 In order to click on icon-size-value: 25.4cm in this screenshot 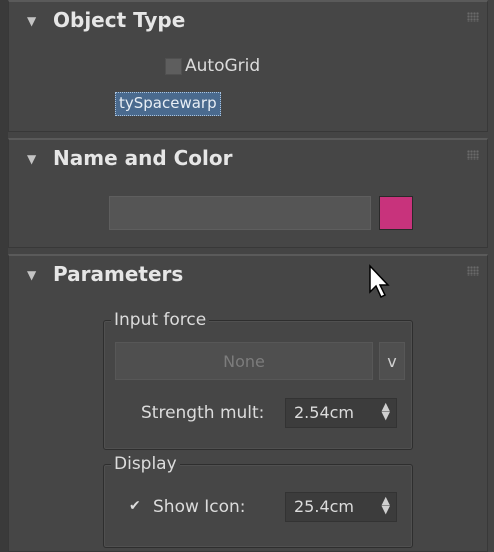, I will do `click(324, 506)`.